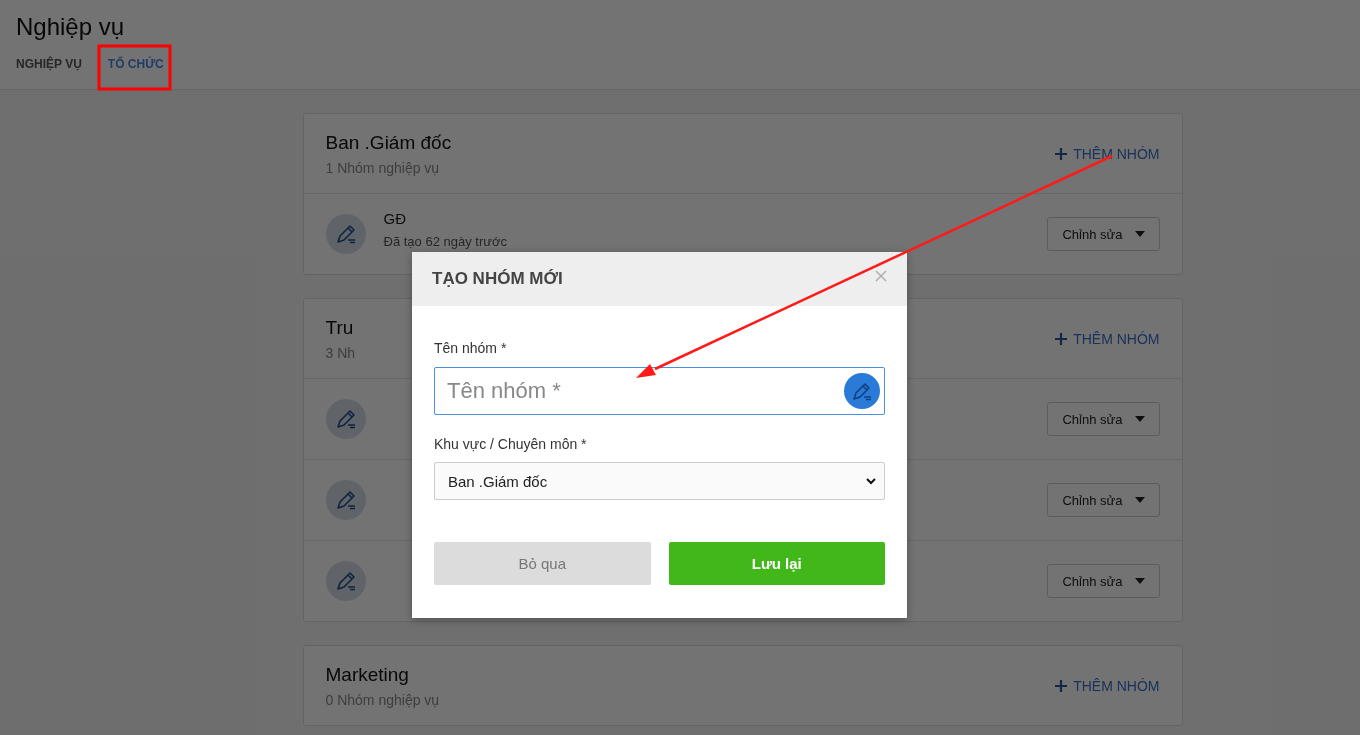 The height and width of the screenshot is (735, 1360). What do you see at coordinates (445, 241) in the screenshot?
I see `created-date: Đã tạo 62 ngày trước` at bounding box center [445, 241].